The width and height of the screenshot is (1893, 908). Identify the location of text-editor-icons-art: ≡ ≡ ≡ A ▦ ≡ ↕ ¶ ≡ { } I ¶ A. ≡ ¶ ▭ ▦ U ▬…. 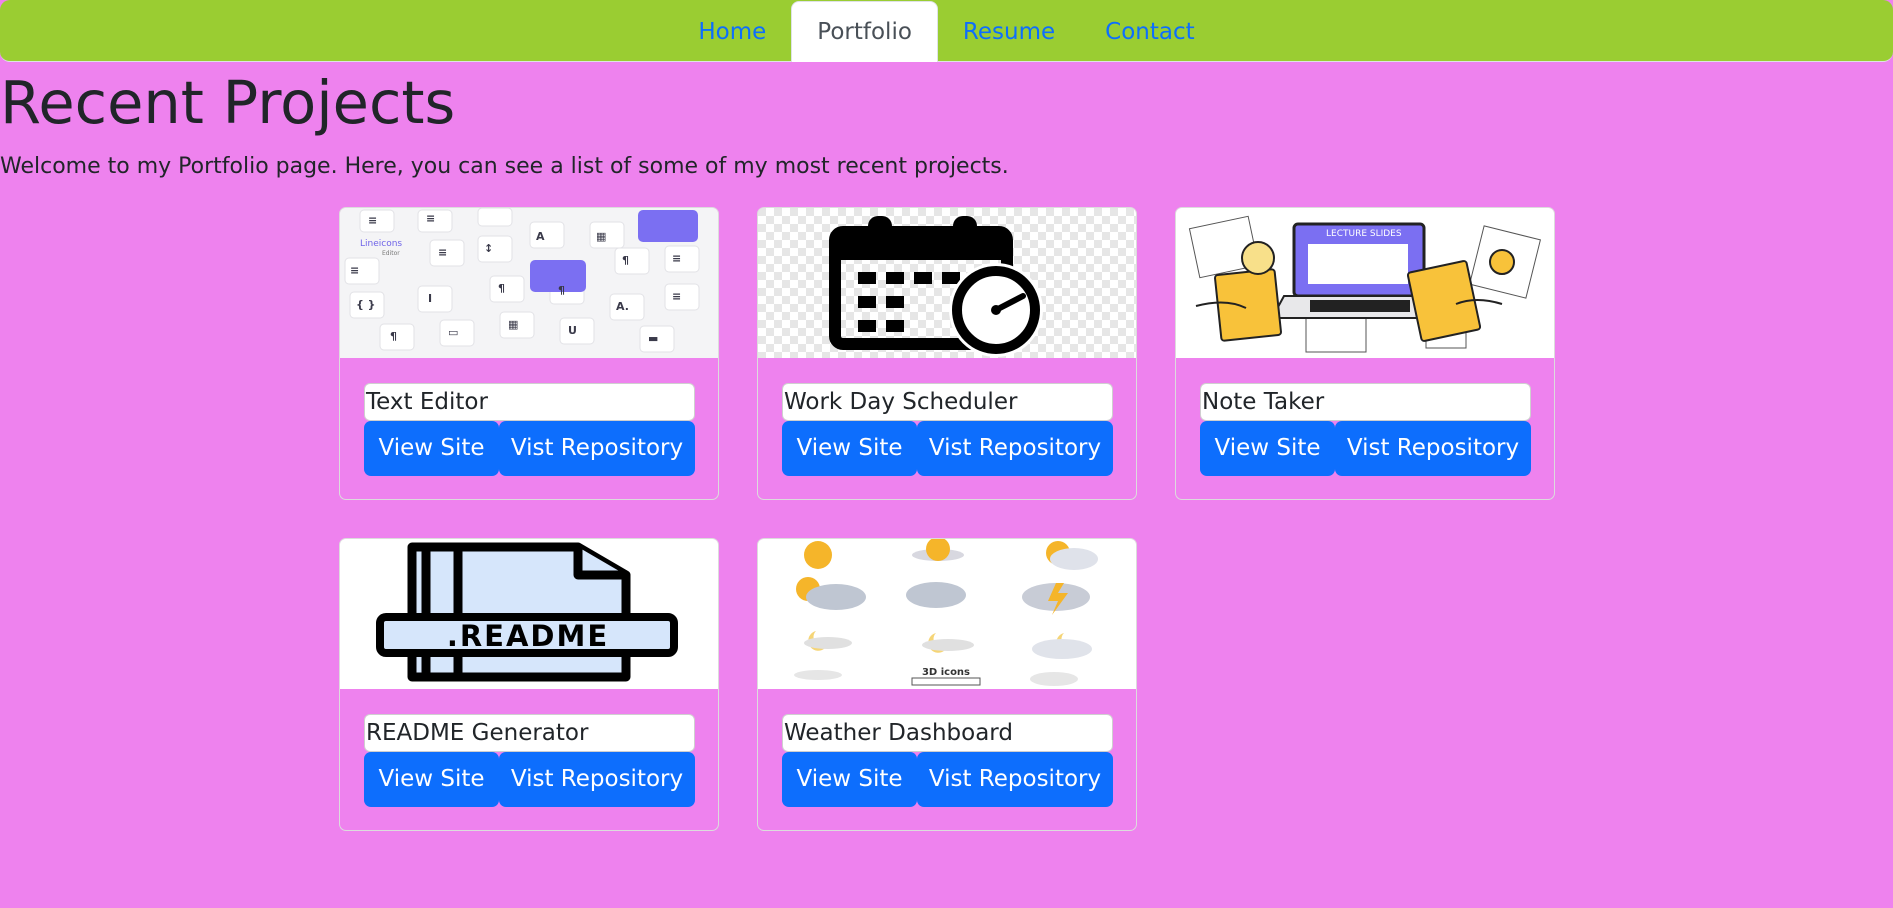
(529, 283).